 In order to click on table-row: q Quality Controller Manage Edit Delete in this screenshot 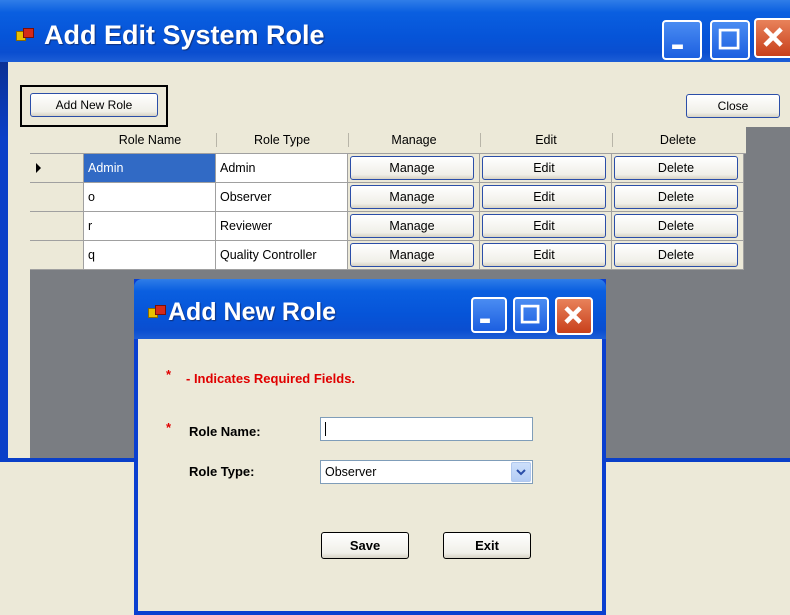, I will do `click(388, 255)`.